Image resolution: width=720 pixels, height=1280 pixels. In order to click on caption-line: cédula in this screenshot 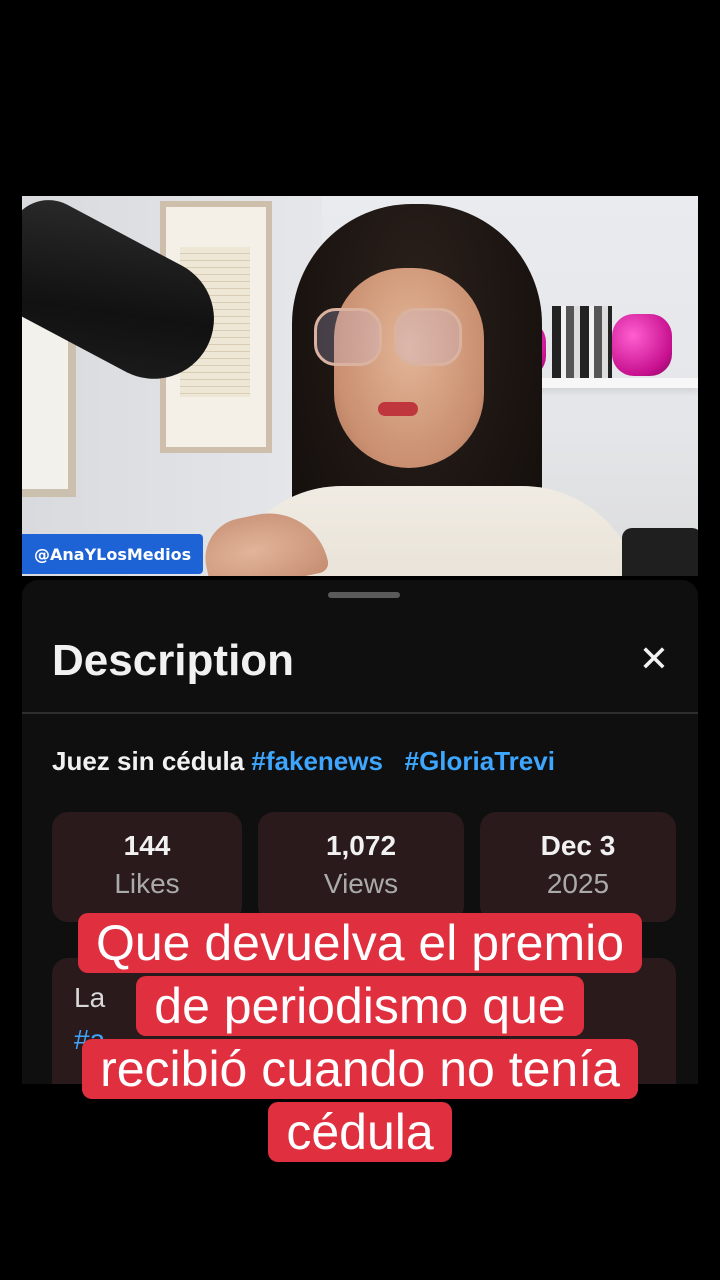, I will do `click(360, 1132)`.